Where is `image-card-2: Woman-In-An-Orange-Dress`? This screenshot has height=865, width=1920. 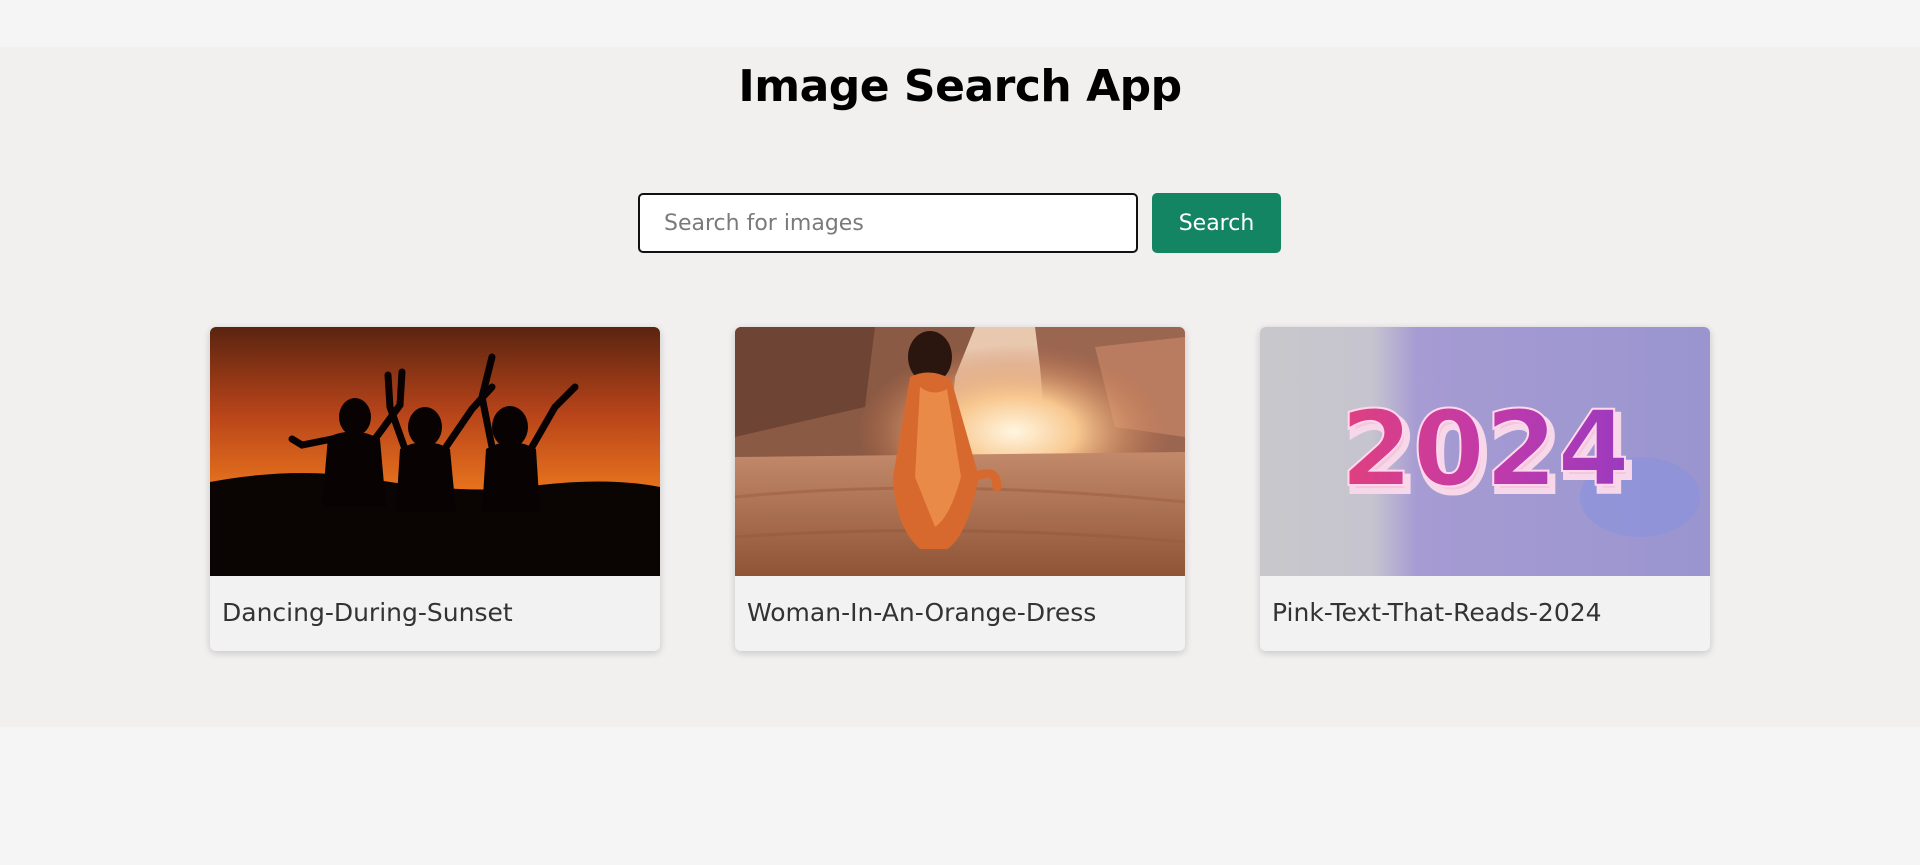 image-card-2: Woman-In-An-Orange-Dress is located at coordinates (960, 489).